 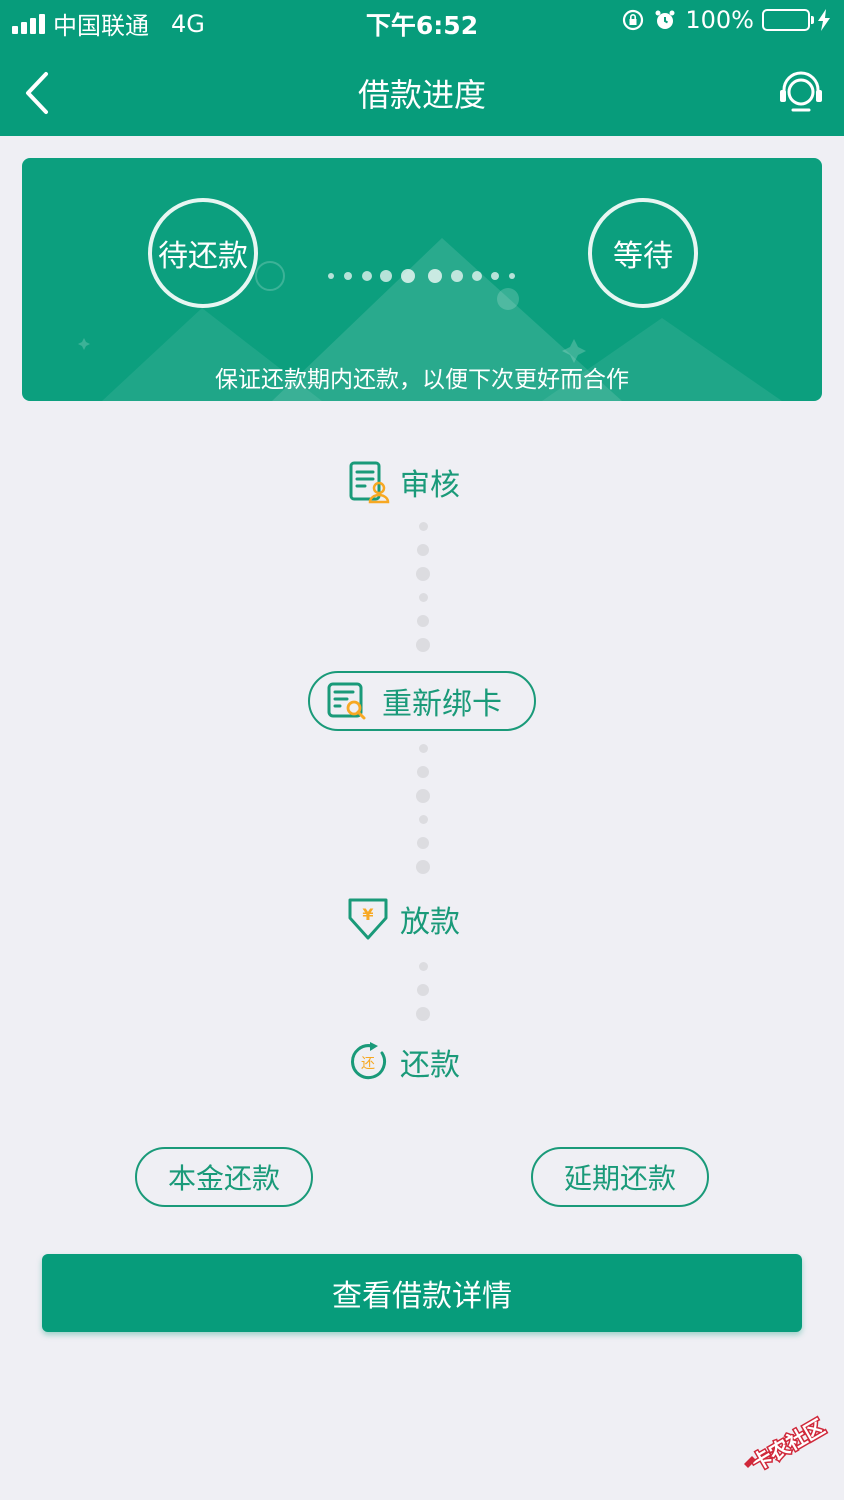 I want to click on step-disburse: ¥ 放款, so click(x=403, y=919).